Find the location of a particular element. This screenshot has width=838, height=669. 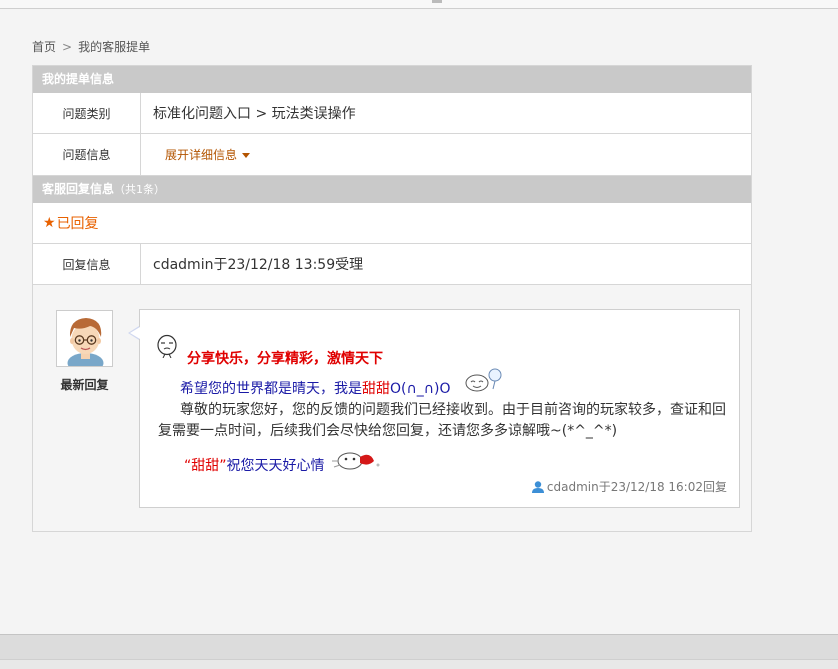

ticket-section-header: 我的提单信息 is located at coordinates (392, 79).